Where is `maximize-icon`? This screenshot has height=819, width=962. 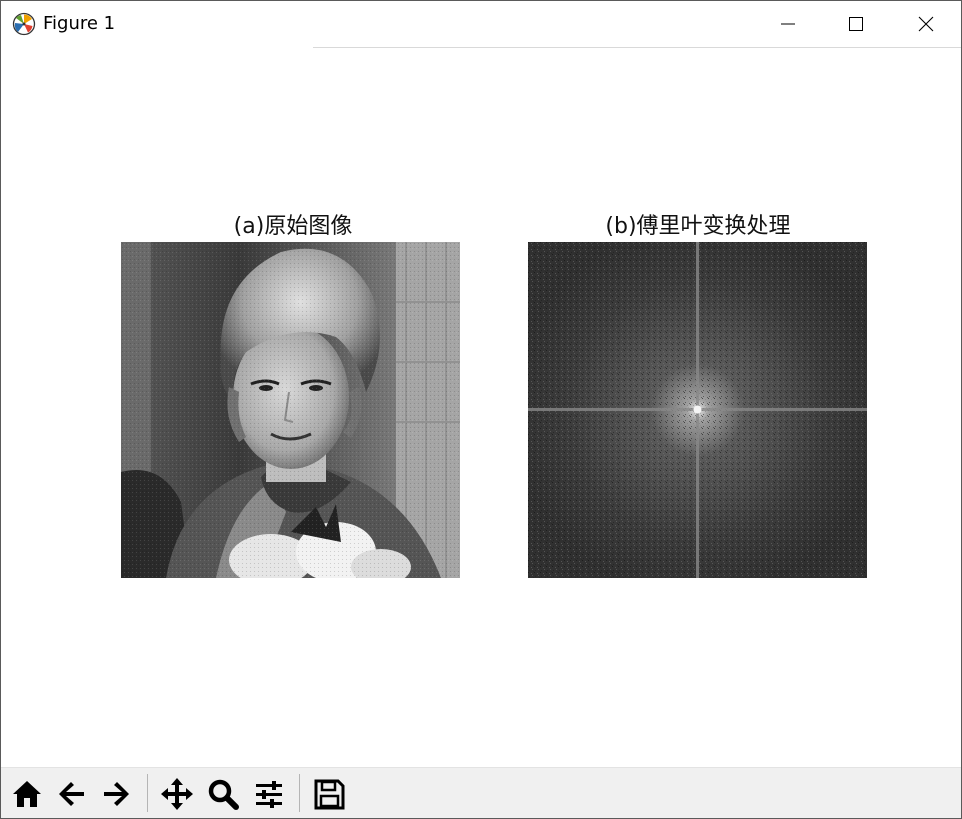
maximize-icon is located at coordinates (856, 24).